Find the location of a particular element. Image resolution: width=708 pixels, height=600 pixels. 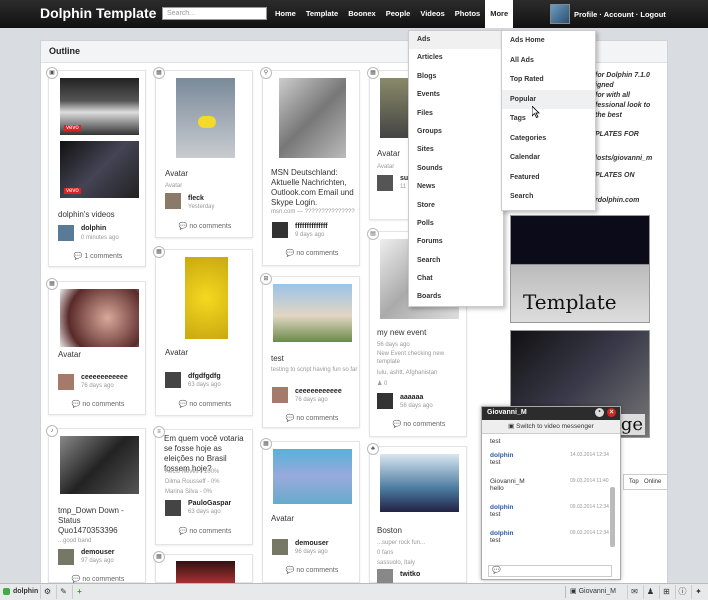

card-photo-partial is located at coordinates (204, 569).